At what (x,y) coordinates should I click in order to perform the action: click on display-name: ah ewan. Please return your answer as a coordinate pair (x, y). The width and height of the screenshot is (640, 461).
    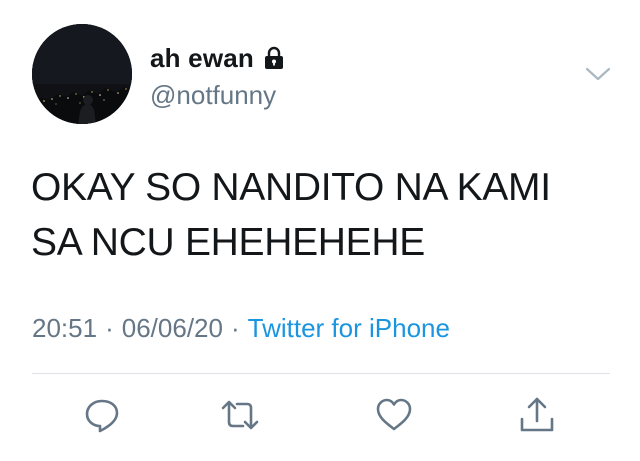
    Looking at the image, I should click on (202, 58).